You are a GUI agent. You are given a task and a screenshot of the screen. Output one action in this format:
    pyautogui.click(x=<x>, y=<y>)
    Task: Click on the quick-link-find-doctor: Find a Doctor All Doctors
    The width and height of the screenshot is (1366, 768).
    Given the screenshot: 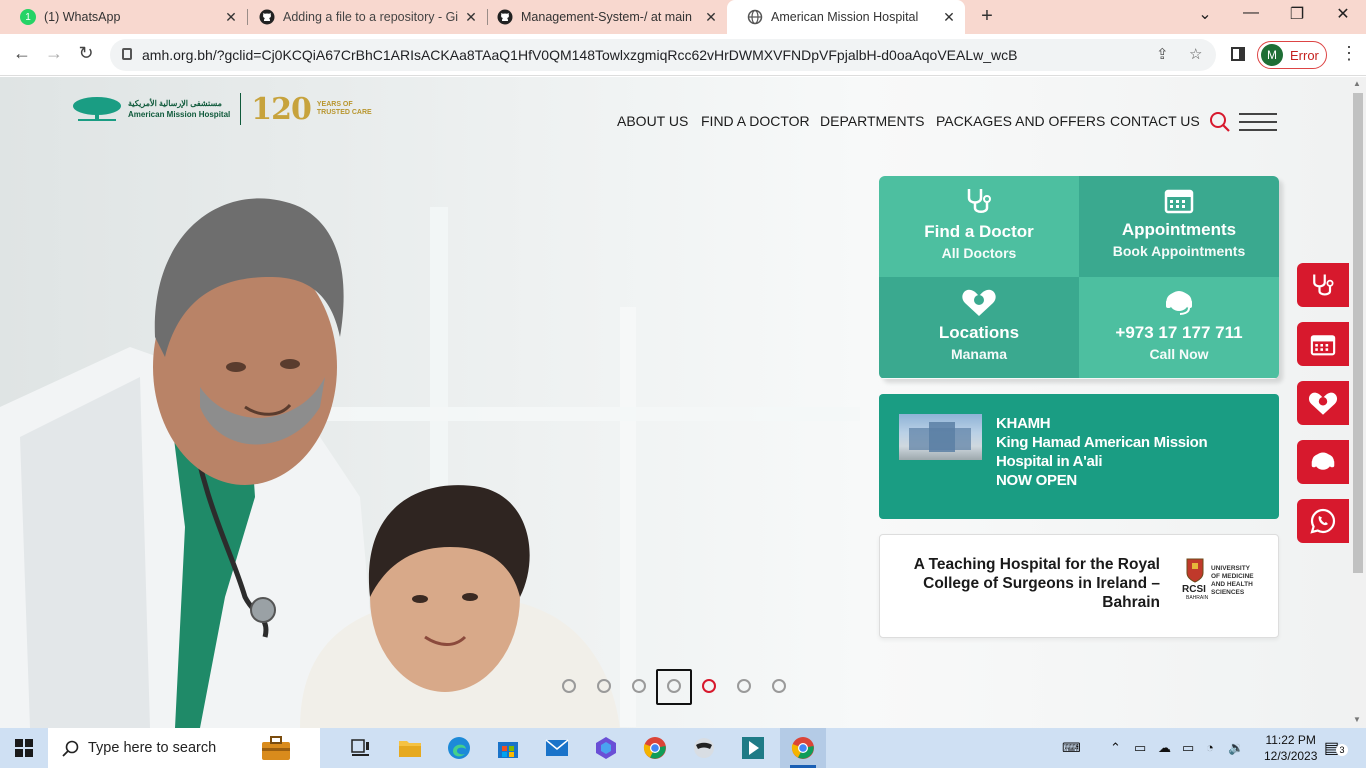 What is the action you would take?
    pyautogui.click(x=979, y=226)
    